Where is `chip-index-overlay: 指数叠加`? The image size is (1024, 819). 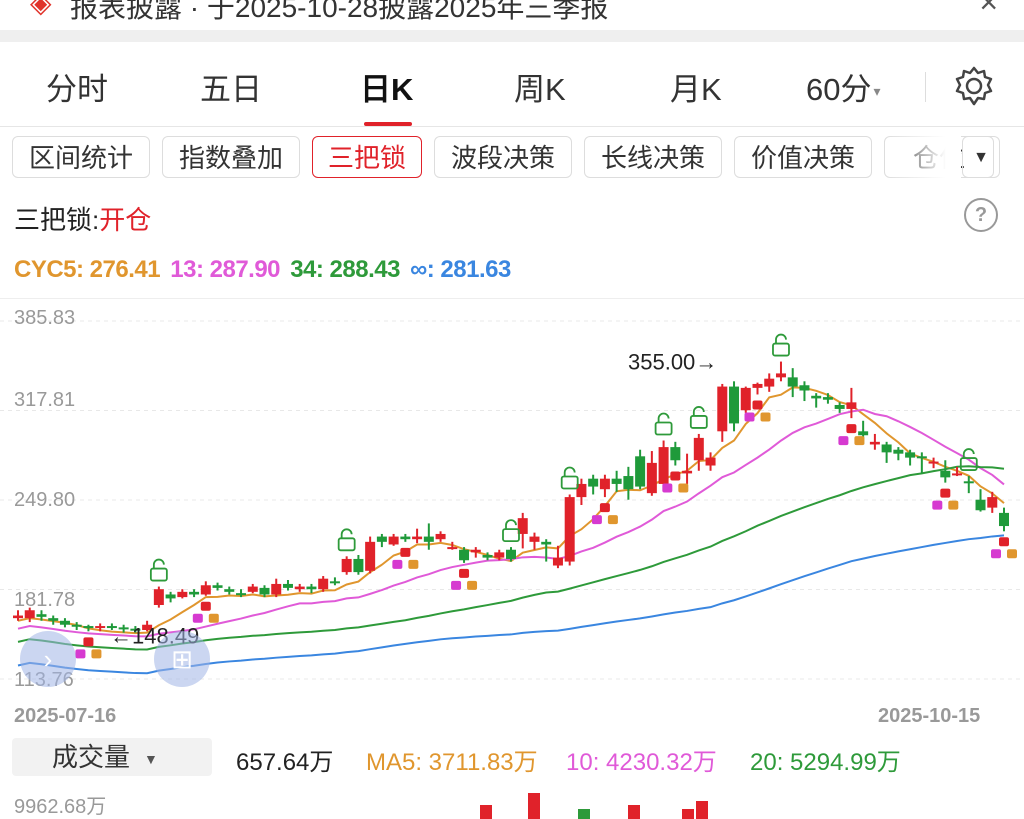
chip-index-overlay: 指数叠加 is located at coordinates (231, 157).